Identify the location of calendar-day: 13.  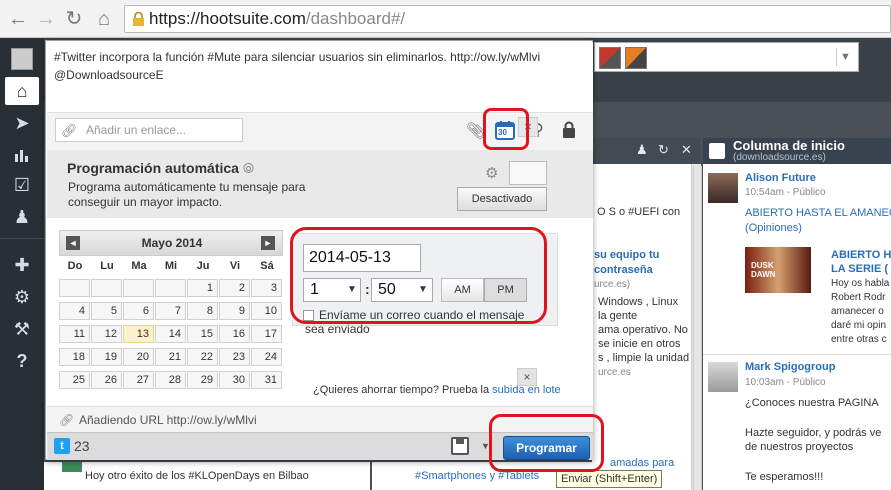
(138, 334).